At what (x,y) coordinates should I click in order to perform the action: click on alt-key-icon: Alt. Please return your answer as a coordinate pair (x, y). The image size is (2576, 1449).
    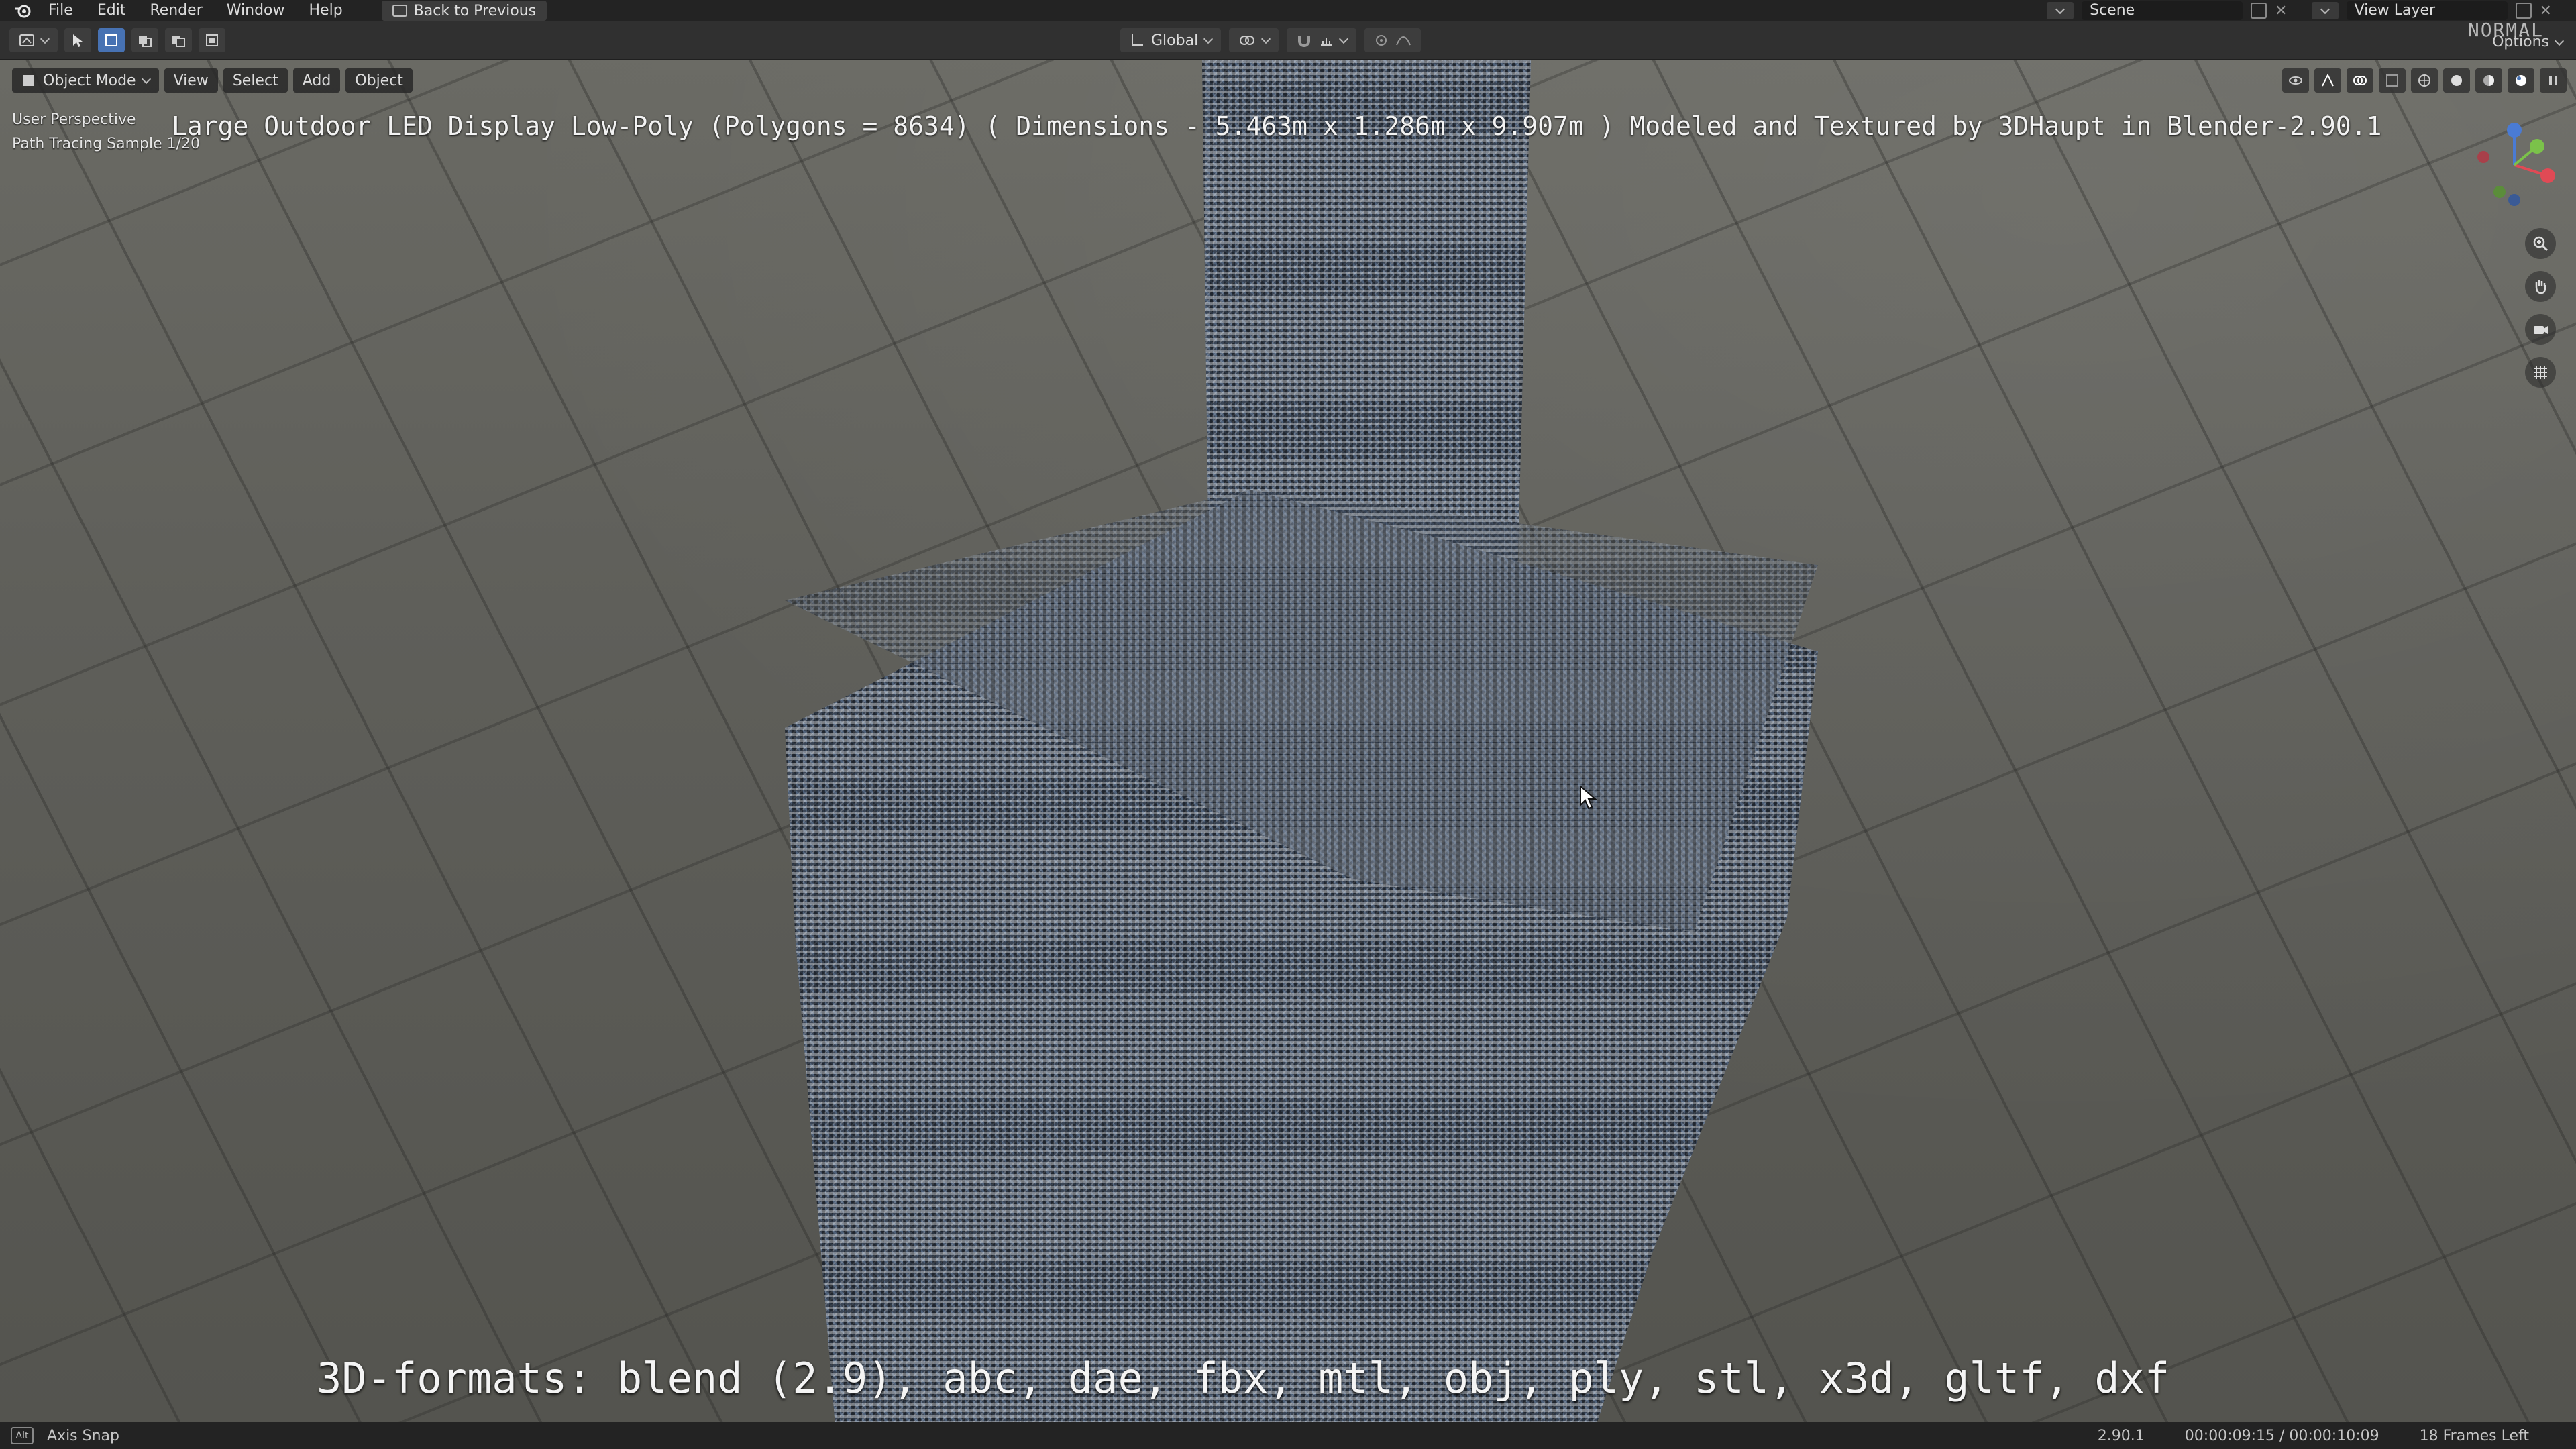
    Looking at the image, I should click on (22, 1435).